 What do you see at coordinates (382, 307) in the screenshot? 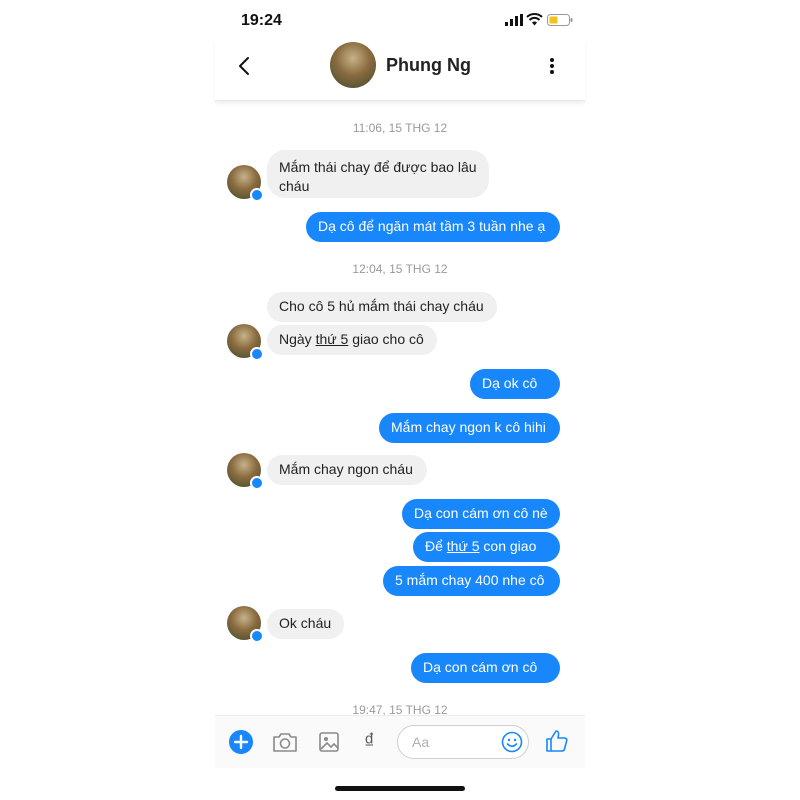
I see `message-bubble-incoming: Cho cô 5 hủ mắm thái chay cháu` at bounding box center [382, 307].